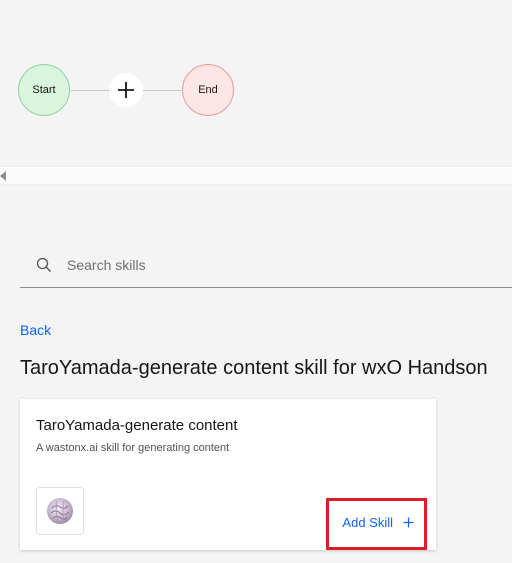 The height and width of the screenshot is (563, 512). I want to click on start-node: Start, so click(44, 90).